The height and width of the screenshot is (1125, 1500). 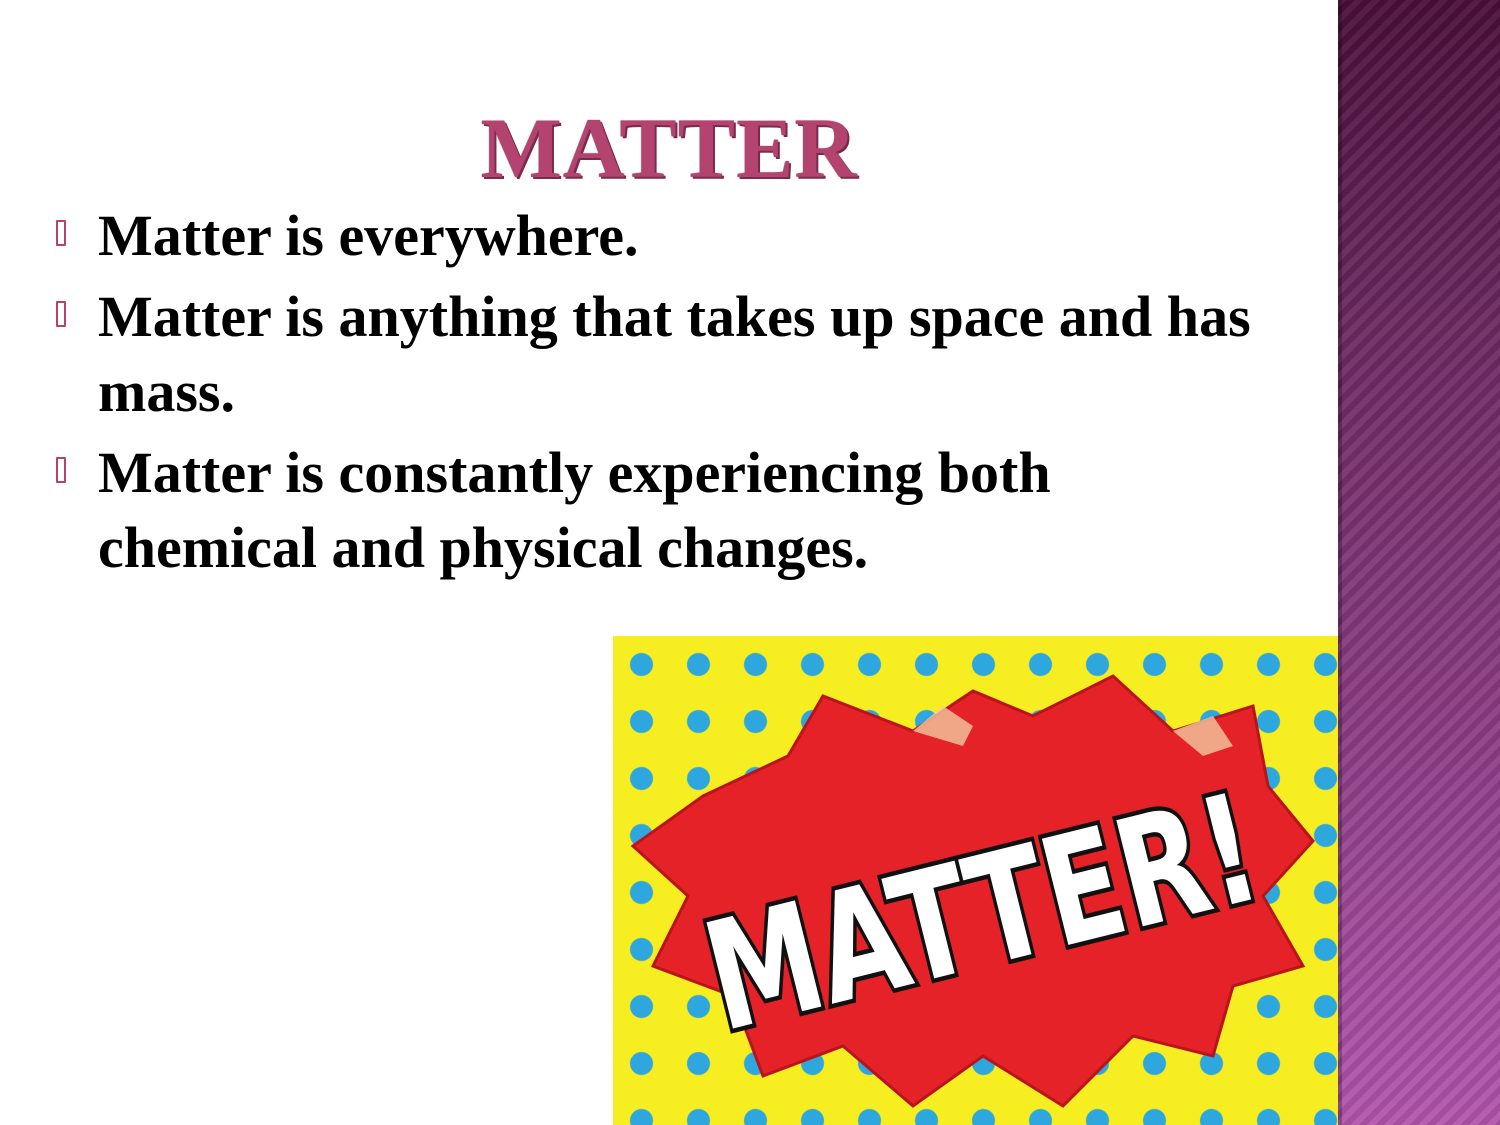 I want to click on slide-title: MATTER, so click(x=669, y=148).